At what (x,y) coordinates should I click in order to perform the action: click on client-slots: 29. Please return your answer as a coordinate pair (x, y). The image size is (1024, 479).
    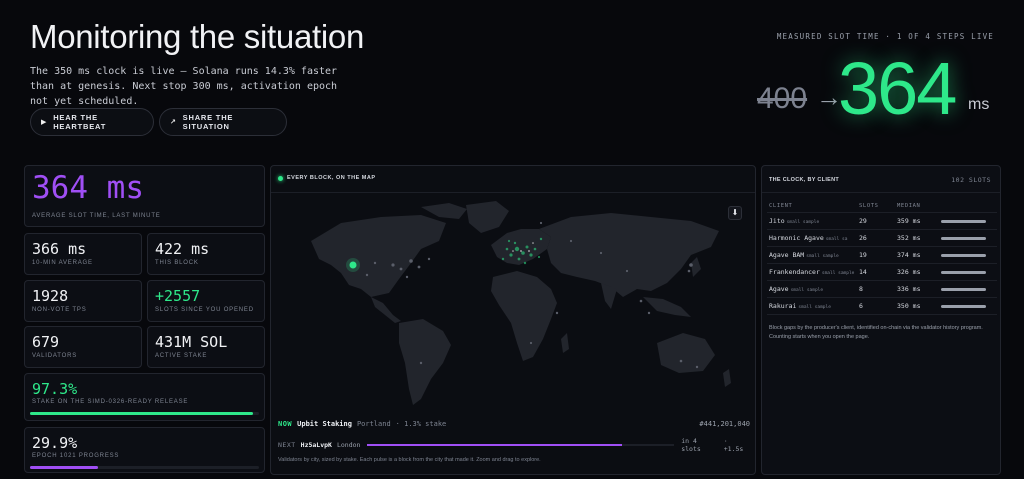
    Looking at the image, I should click on (863, 221).